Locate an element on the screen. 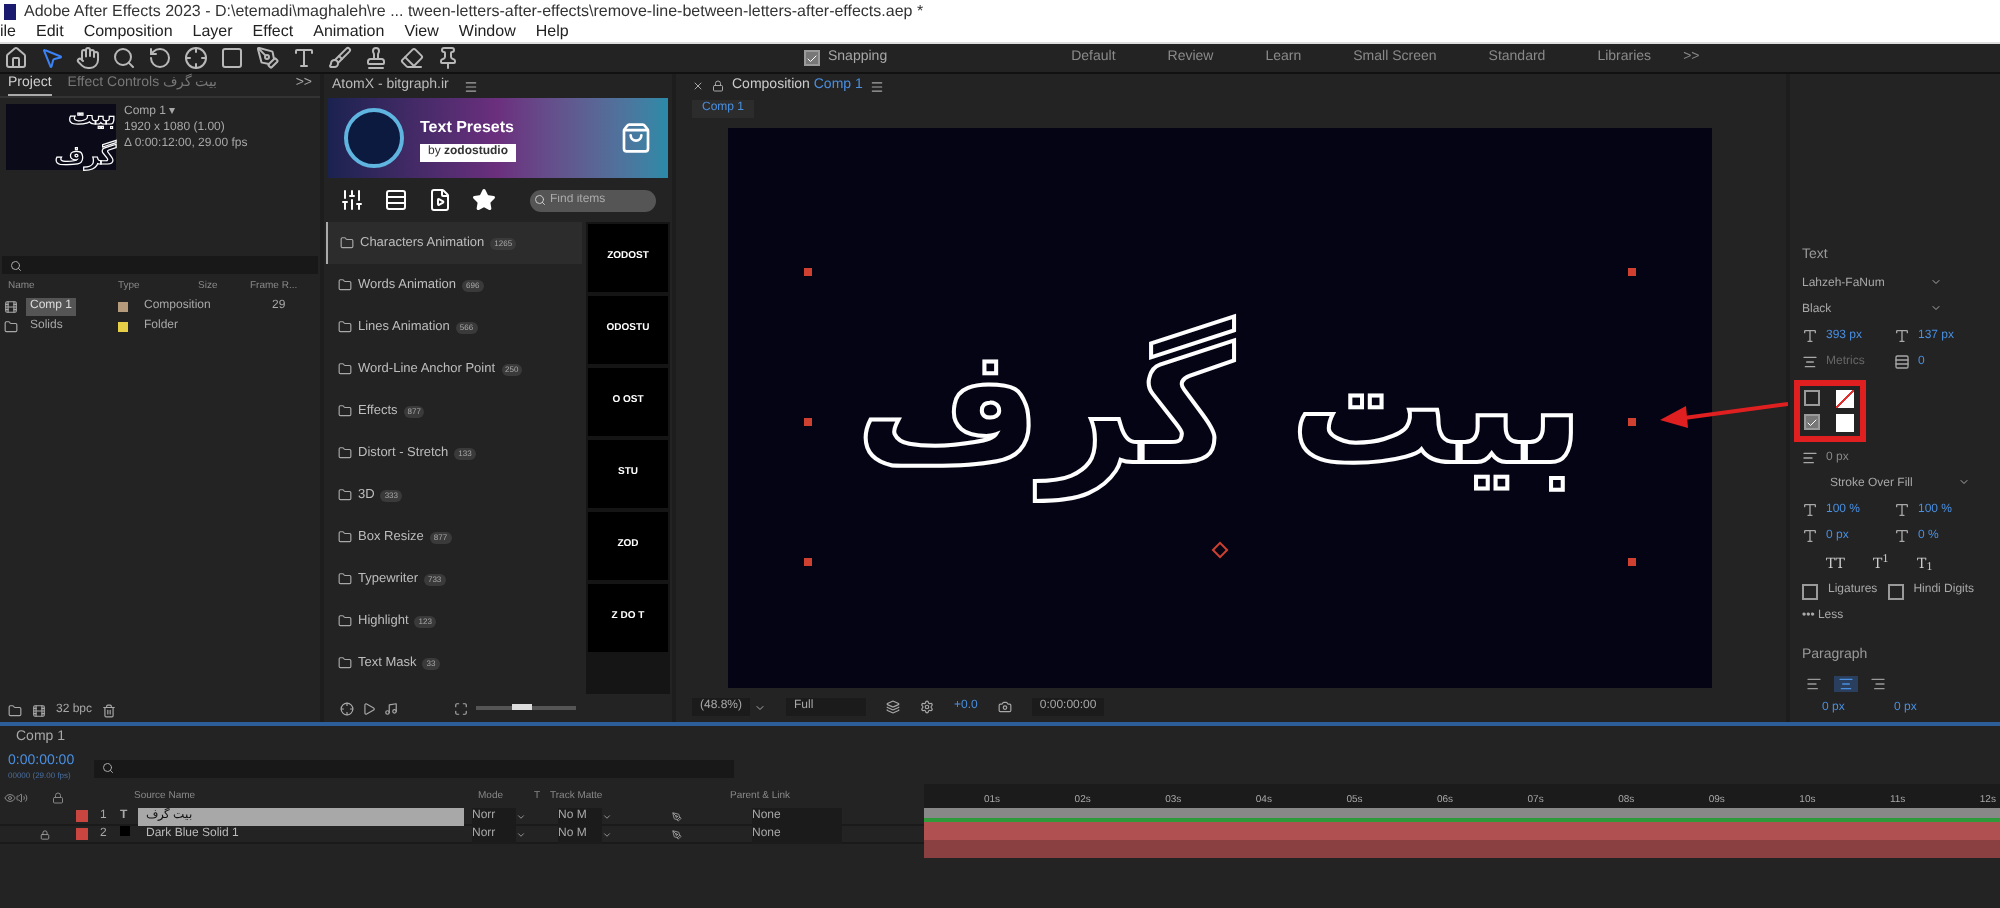  rows-icon is located at coordinates (396, 200).